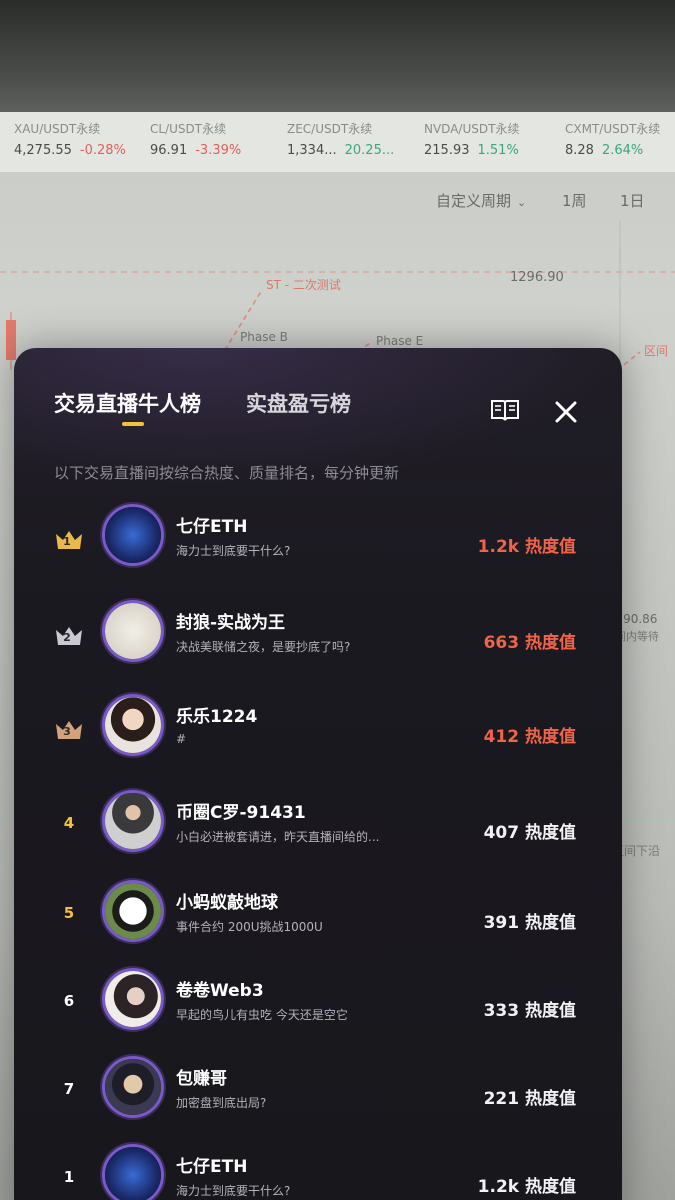  I want to click on rank-number: 5, so click(69, 913).